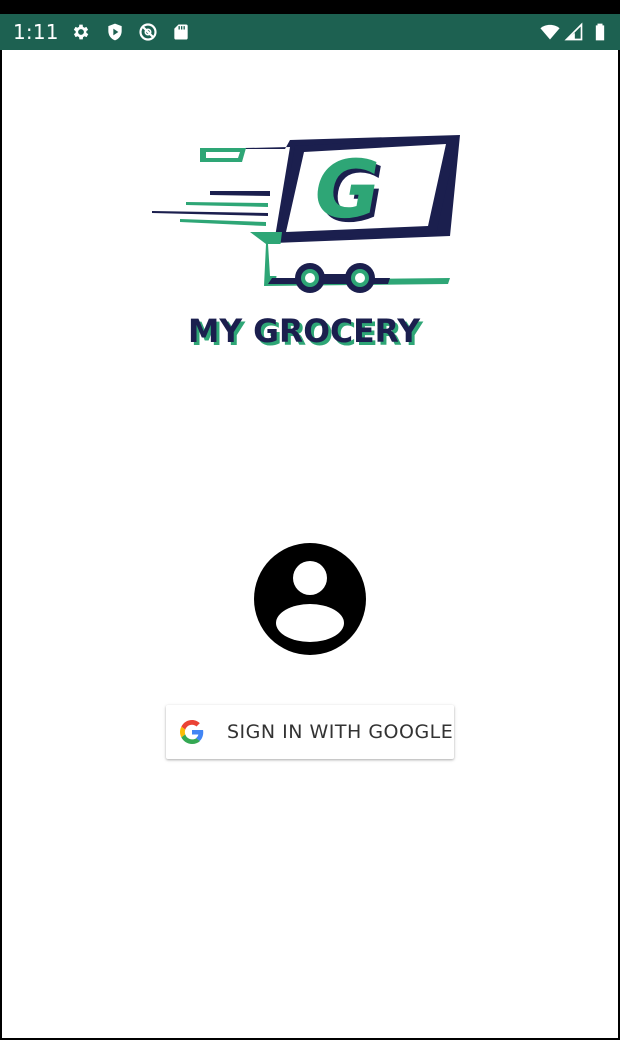 This screenshot has width=620, height=1040. I want to click on google-sign-in-label: SIGN IN WITH GOOGLE, so click(340, 732).